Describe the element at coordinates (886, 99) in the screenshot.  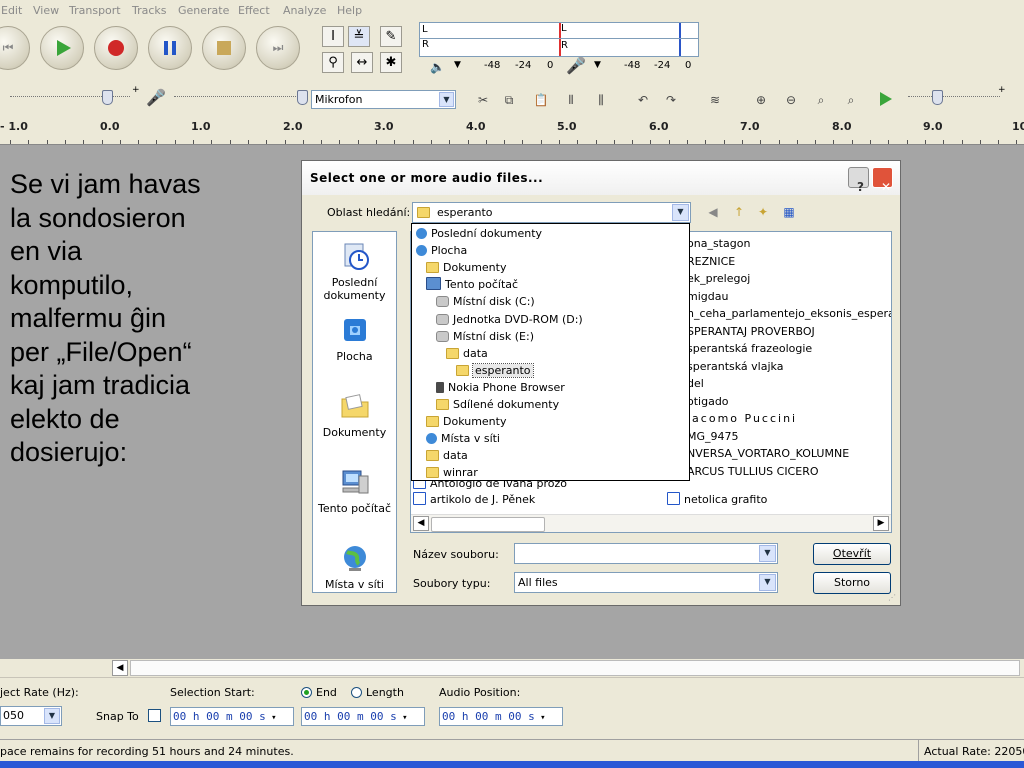
I see `play-at-speed-icon` at that location.